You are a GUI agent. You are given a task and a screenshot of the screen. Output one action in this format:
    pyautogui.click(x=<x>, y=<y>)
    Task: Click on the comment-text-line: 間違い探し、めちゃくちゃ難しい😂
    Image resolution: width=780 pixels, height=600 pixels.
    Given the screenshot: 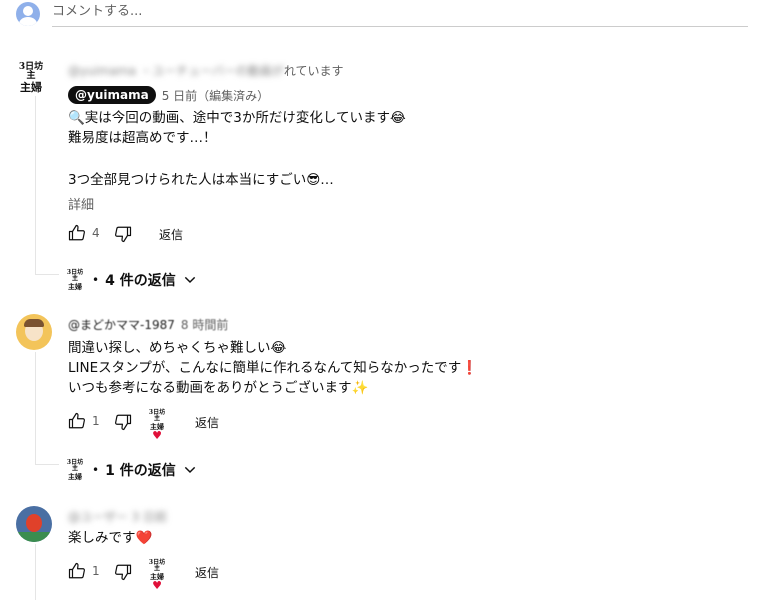 What is the action you would take?
    pyautogui.click(x=177, y=348)
    